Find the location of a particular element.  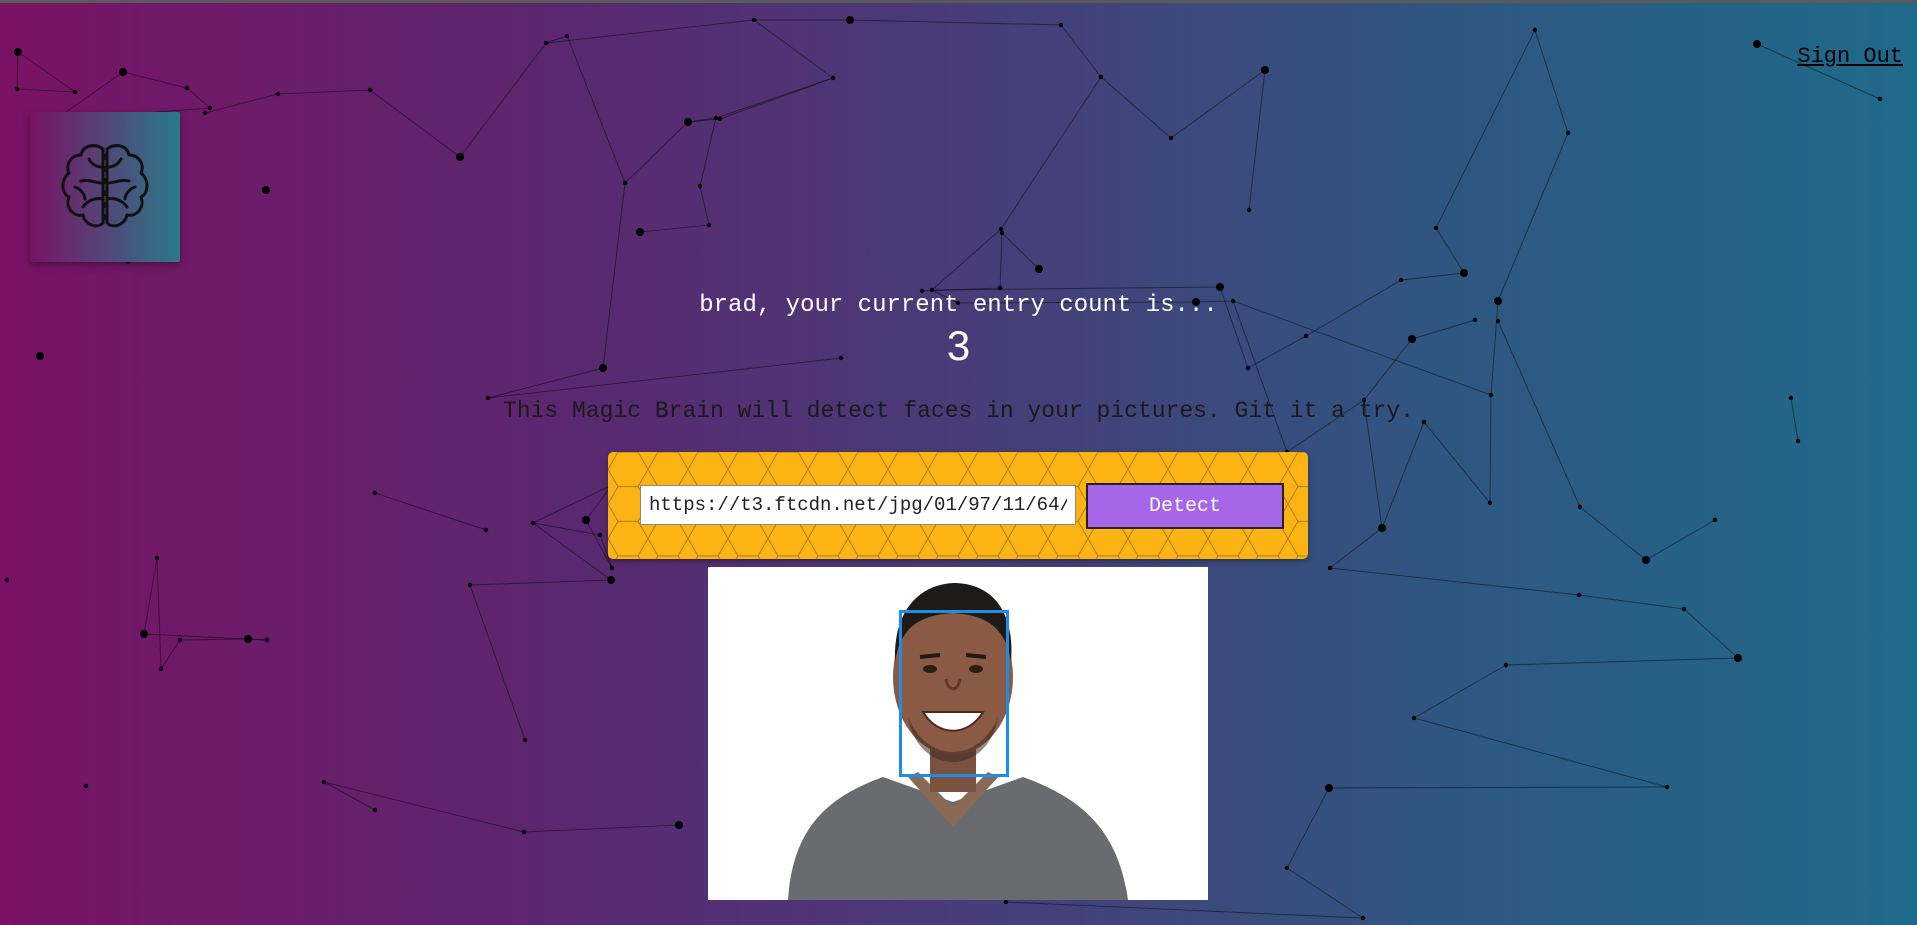

face-detection-image is located at coordinates (958, 733).